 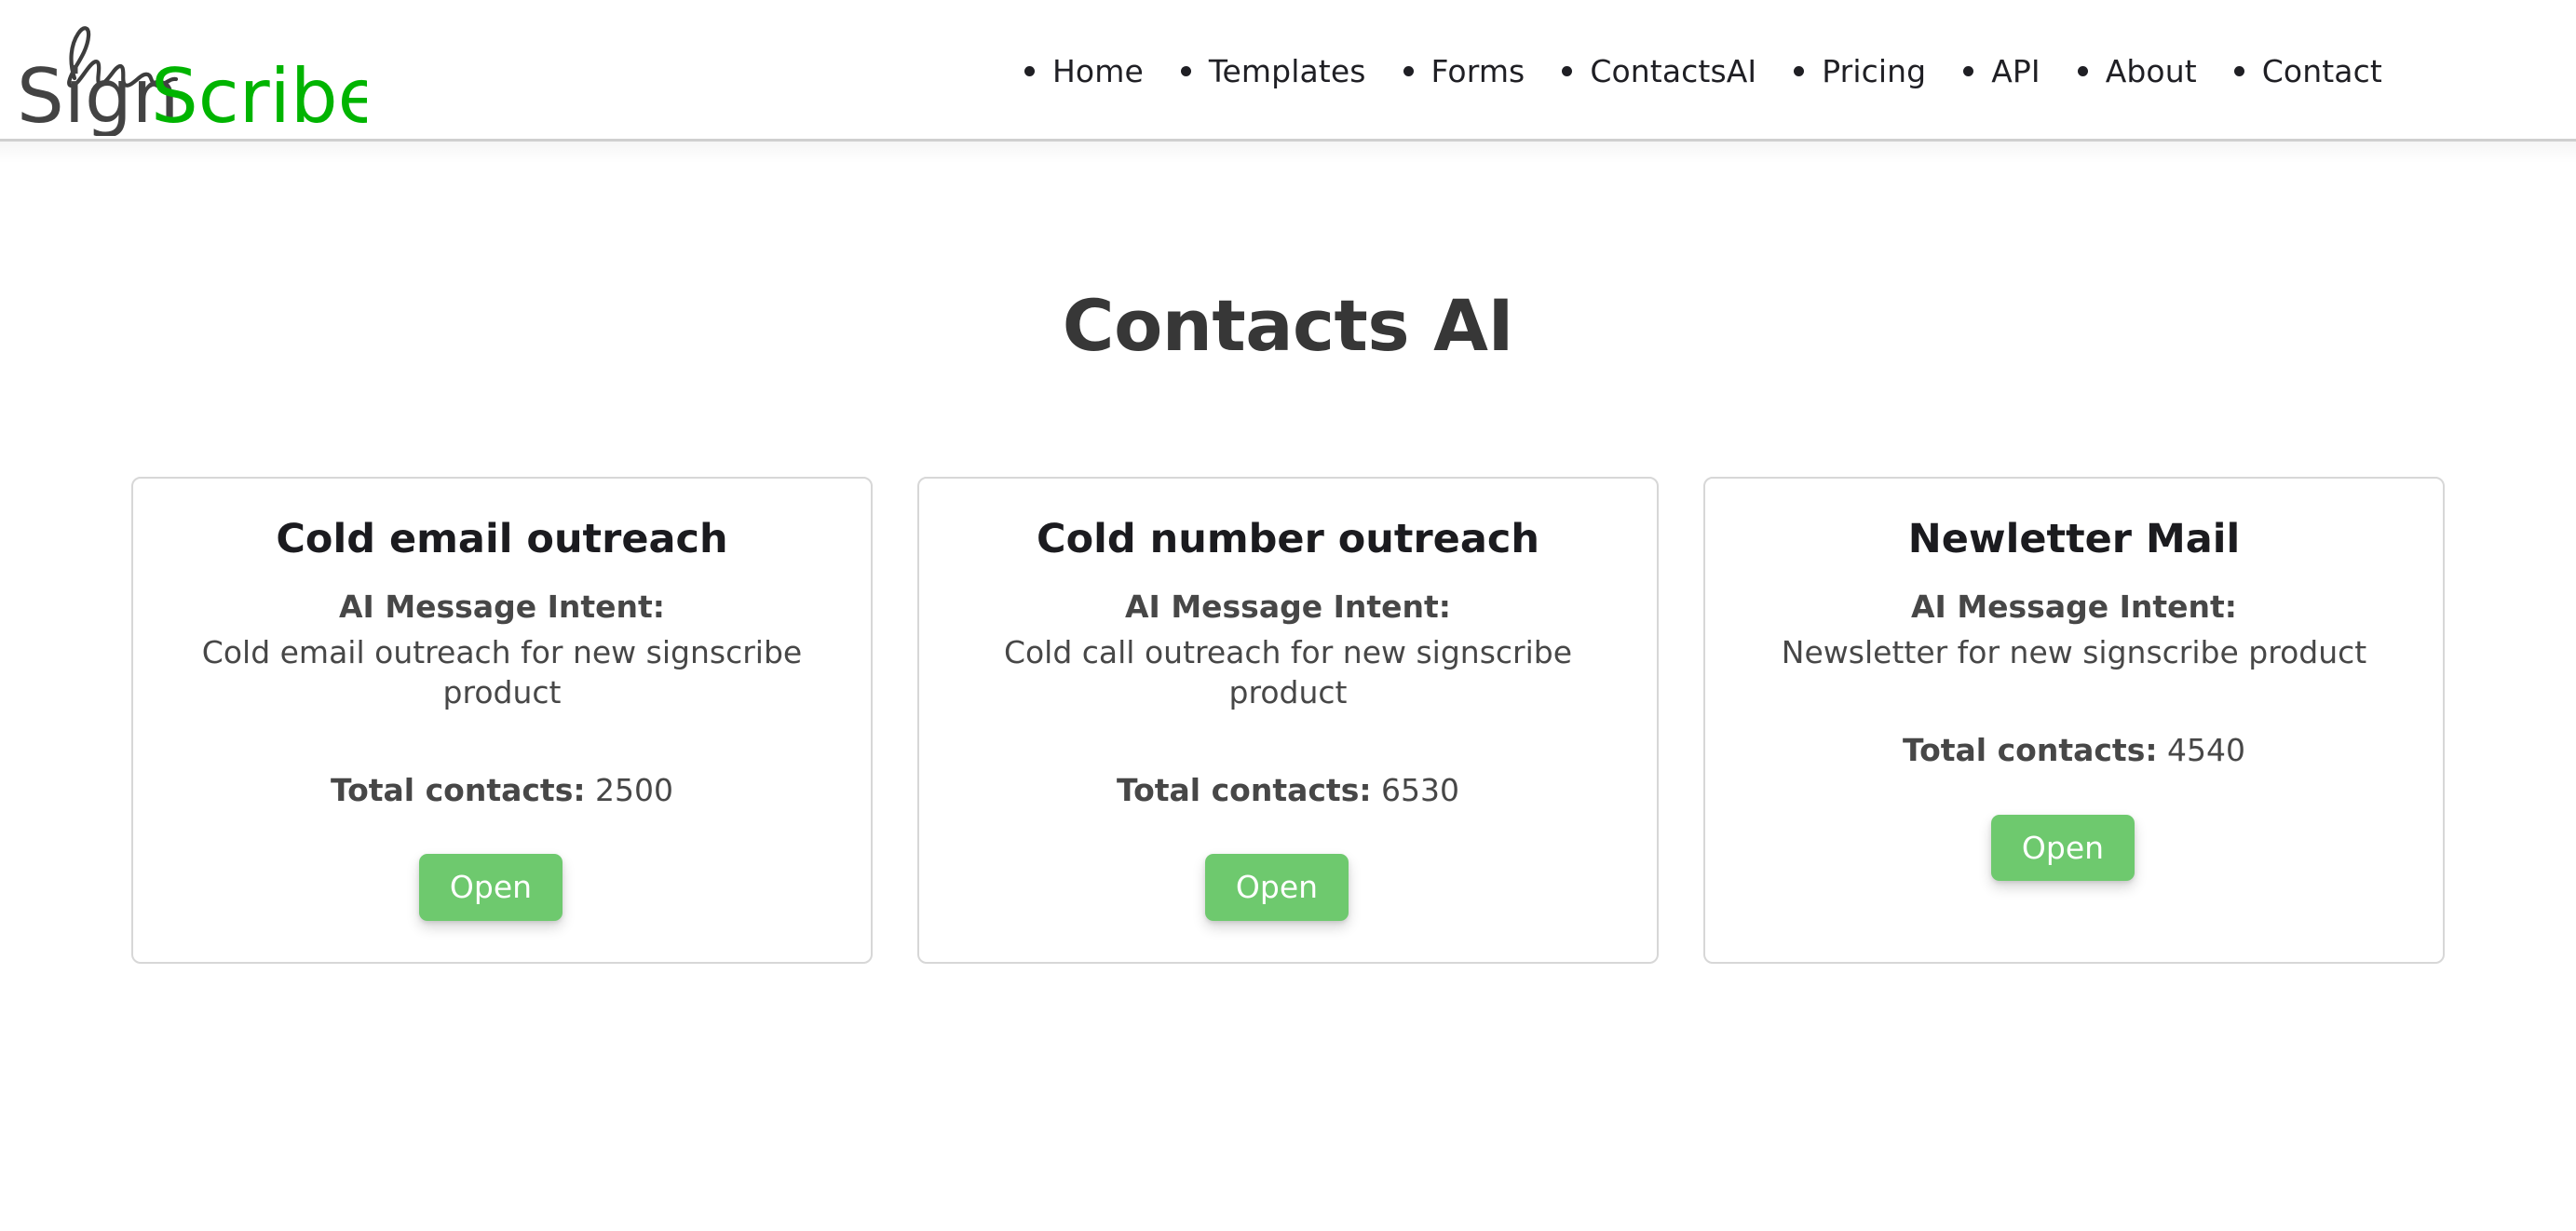 What do you see at coordinates (2074, 652) in the screenshot?
I see `card-intent-value: Newsletter for new signscribe product` at bounding box center [2074, 652].